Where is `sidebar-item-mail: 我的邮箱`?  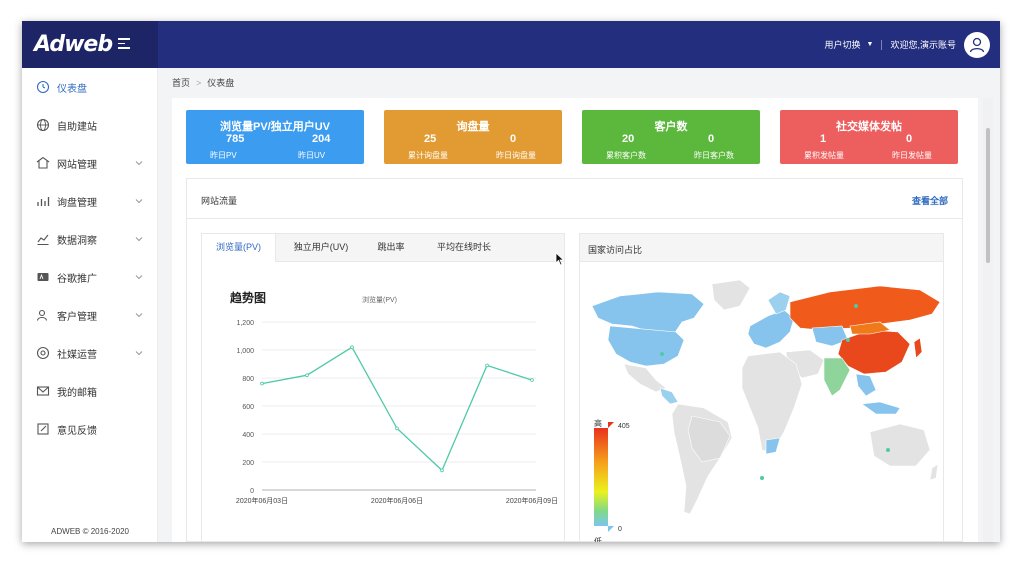 sidebar-item-mail: 我的邮箱 is located at coordinates (90, 391).